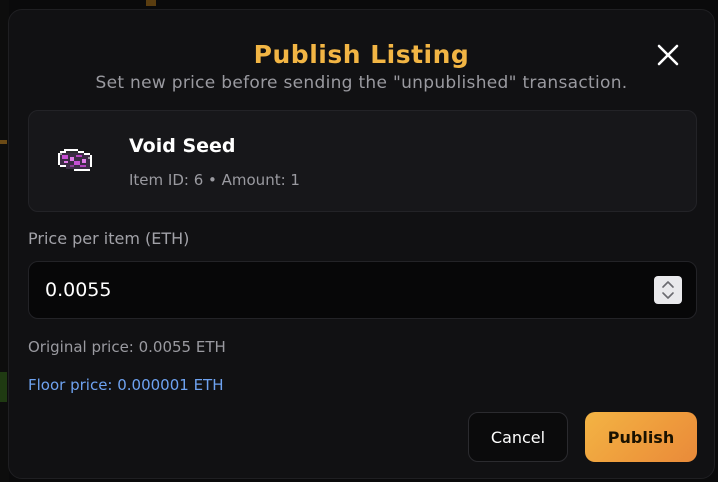 The image size is (718, 482). Describe the element at coordinates (641, 437) in the screenshot. I see `publish-button: Publish` at that location.